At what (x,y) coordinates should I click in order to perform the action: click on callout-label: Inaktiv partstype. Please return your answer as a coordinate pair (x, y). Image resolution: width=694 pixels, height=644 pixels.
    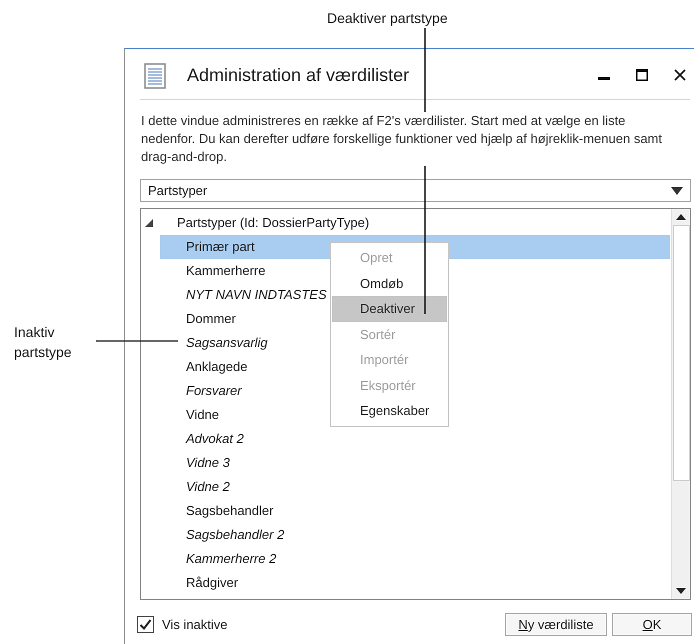
    Looking at the image, I should click on (43, 342).